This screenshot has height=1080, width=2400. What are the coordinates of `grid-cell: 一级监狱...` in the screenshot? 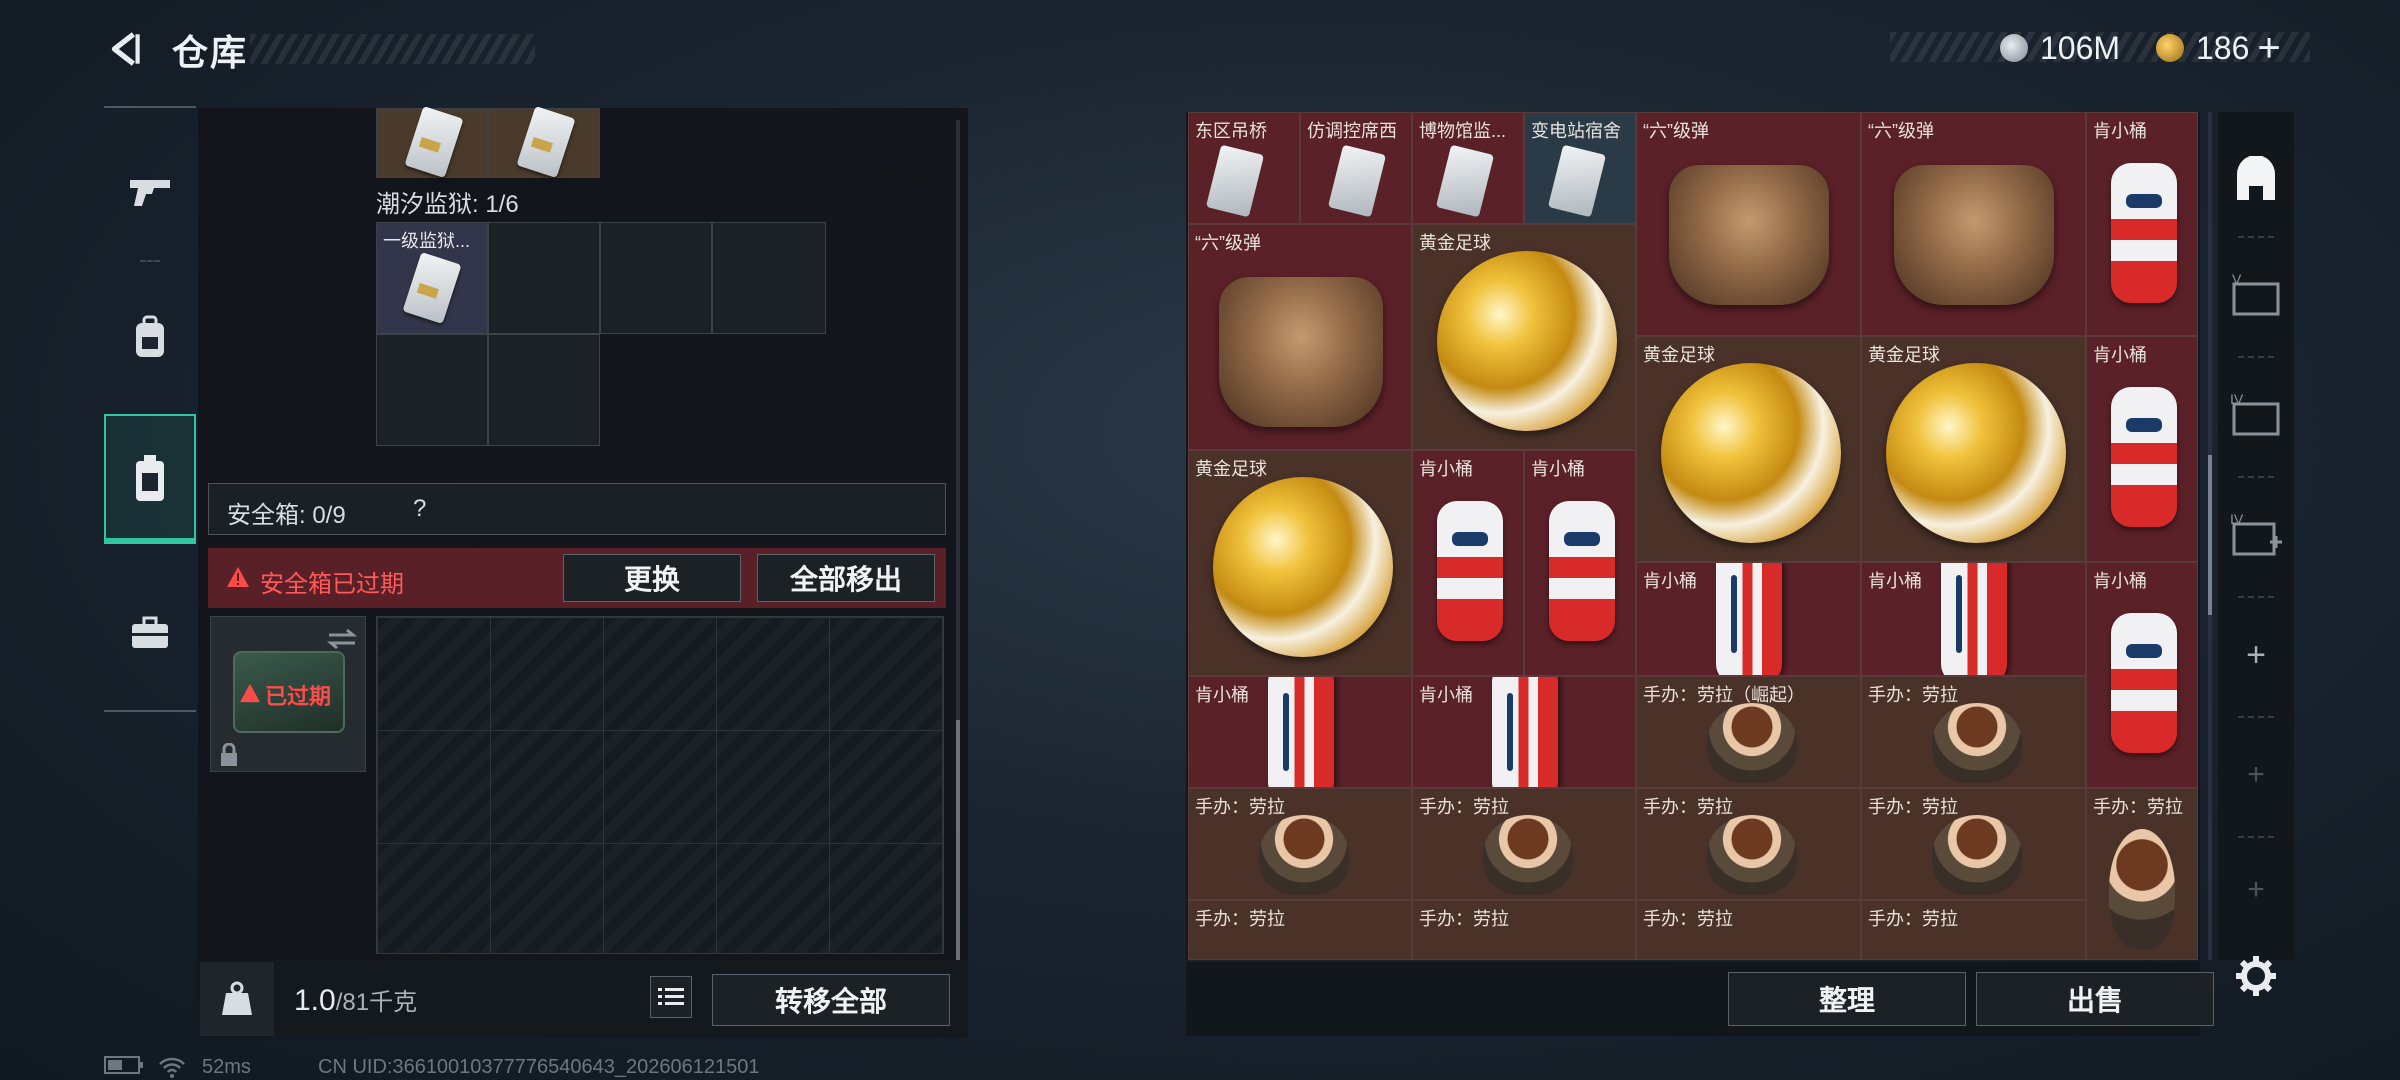 It's located at (432, 278).